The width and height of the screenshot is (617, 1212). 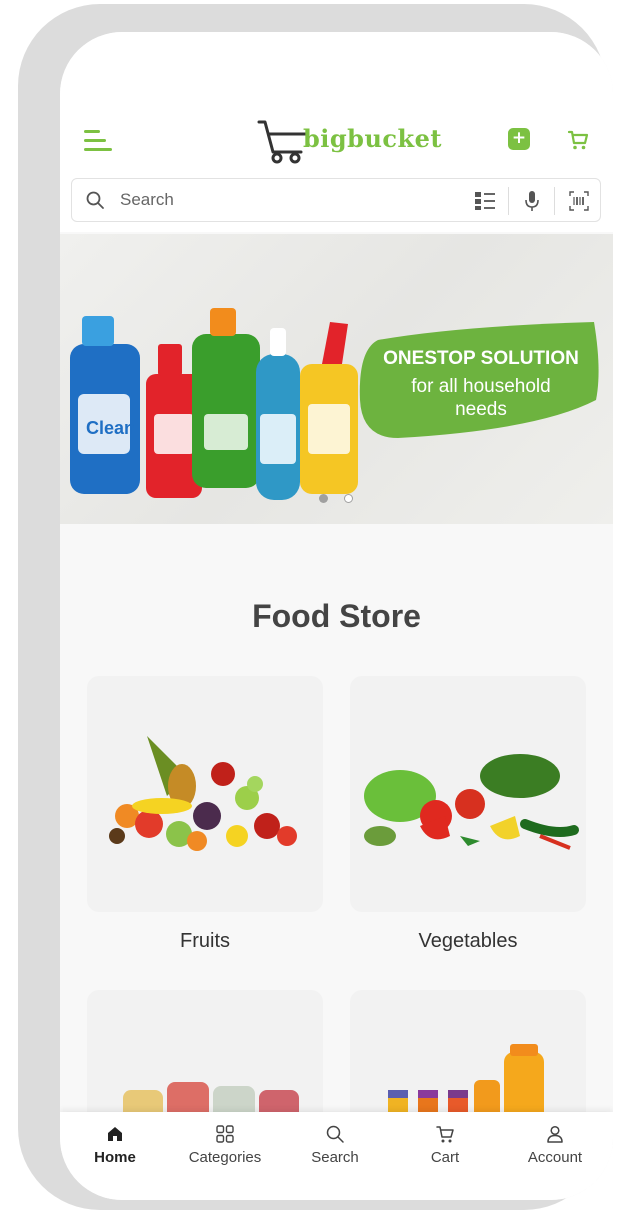 What do you see at coordinates (519, 139) in the screenshot?
I see `add-button: +` at bounding box center [519, 139].